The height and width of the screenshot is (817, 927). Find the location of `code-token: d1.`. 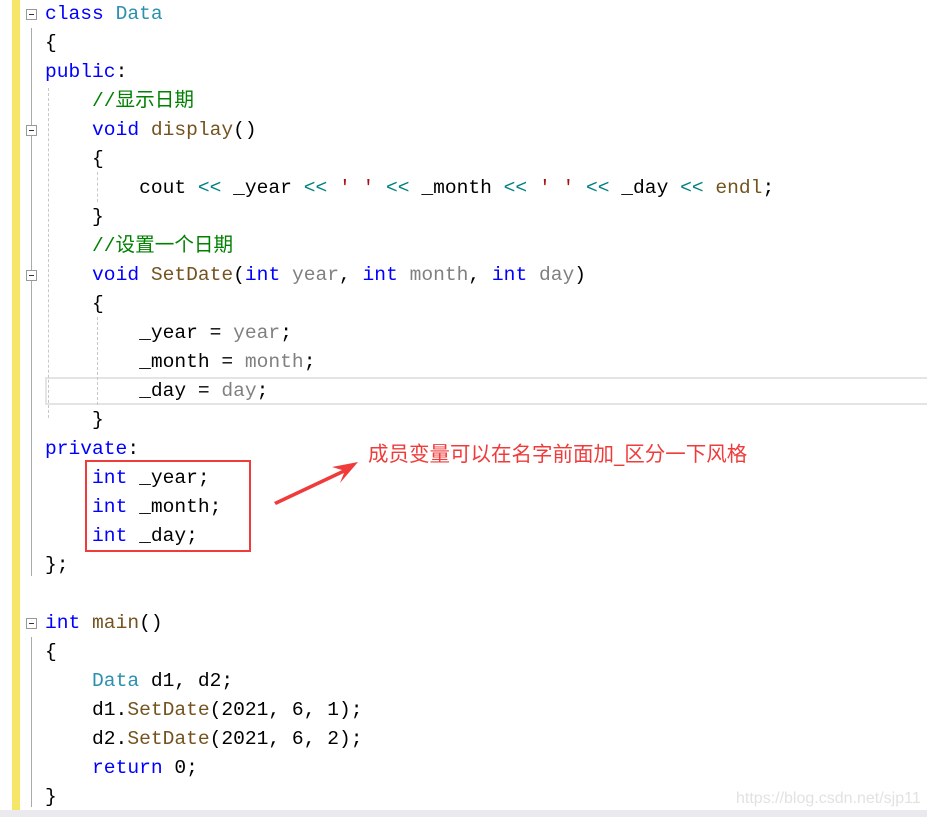

code-token: d1. is located at coordinates (86, 710).